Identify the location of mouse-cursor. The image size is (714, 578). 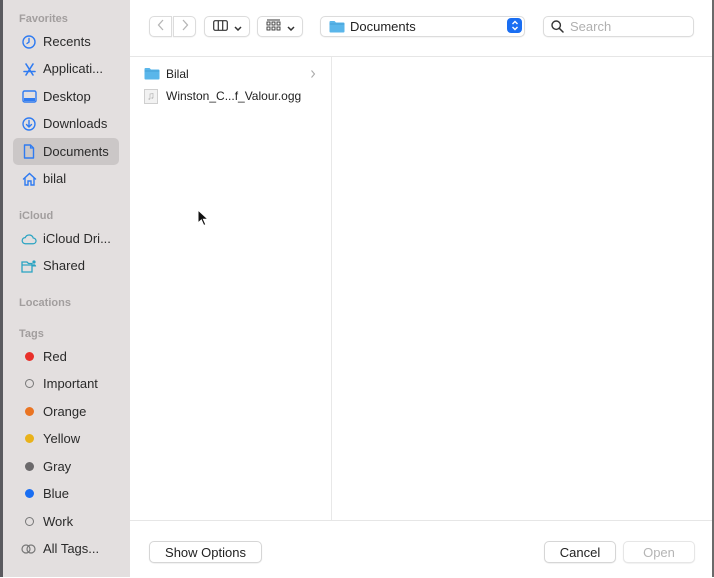
(203, 220).